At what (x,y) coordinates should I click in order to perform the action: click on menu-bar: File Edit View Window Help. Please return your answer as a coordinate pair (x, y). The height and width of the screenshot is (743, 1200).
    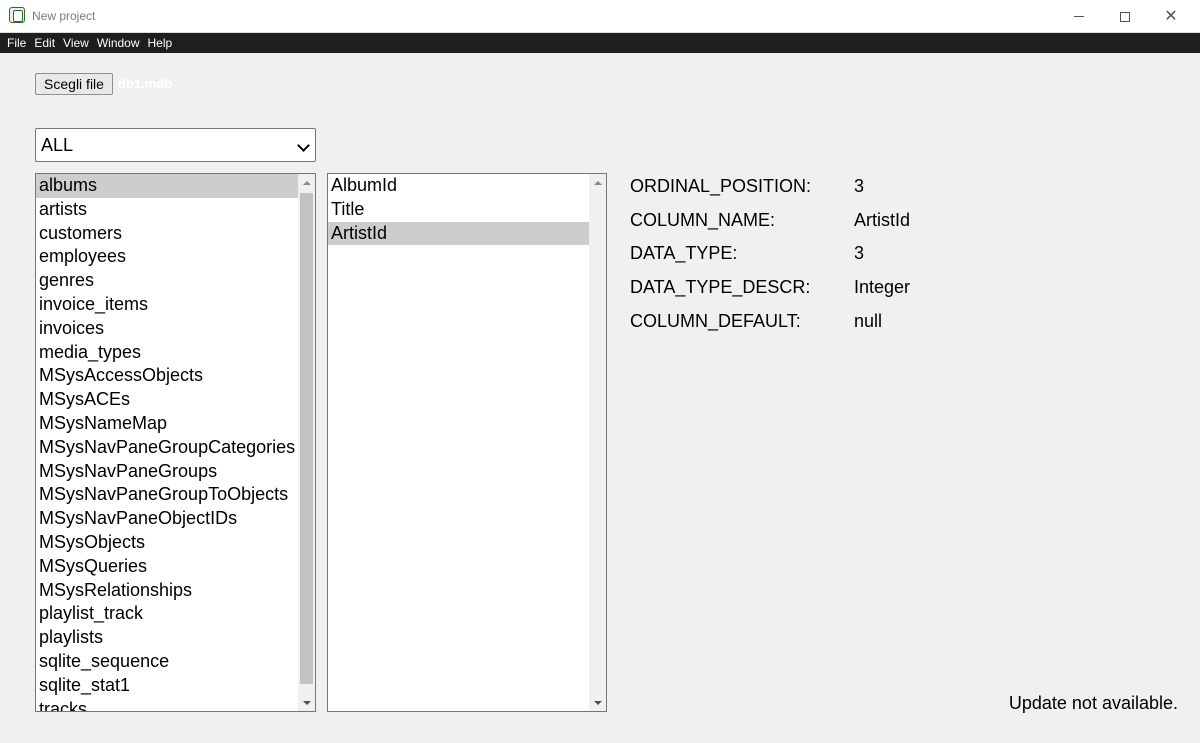
    Looking at the image, I should click on (600, 43).